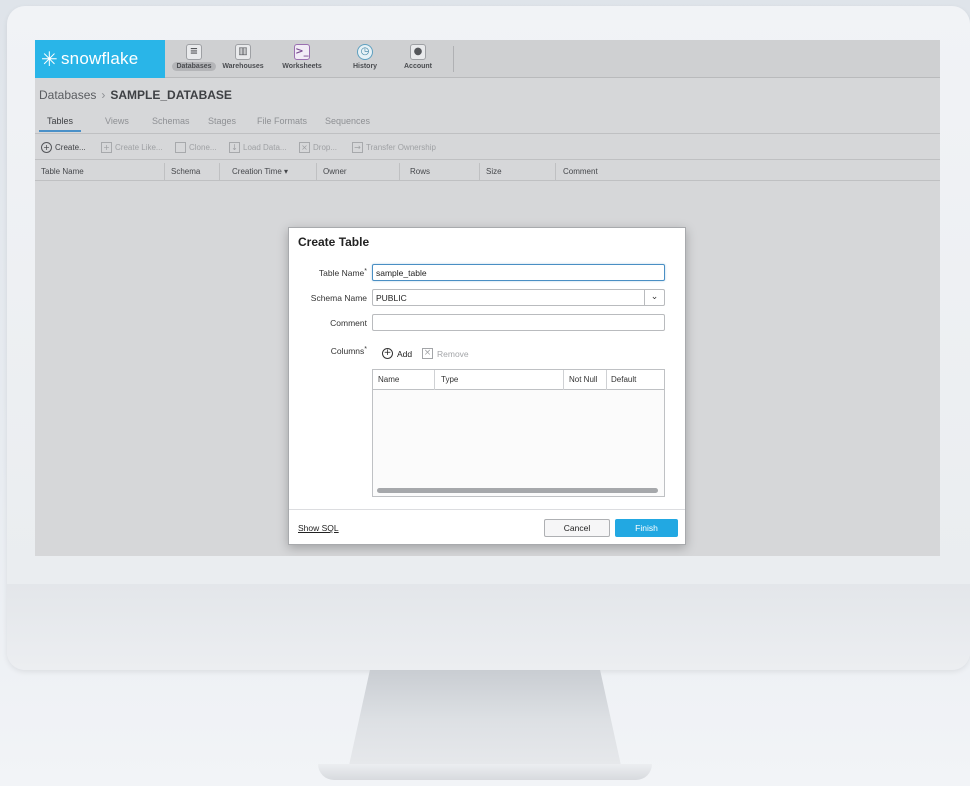  What do you see at coordinates (394, 147) in the screenshot?
I see `transfer-ownership-button: → Transfer Ownership` at bounding box center [394, 147].